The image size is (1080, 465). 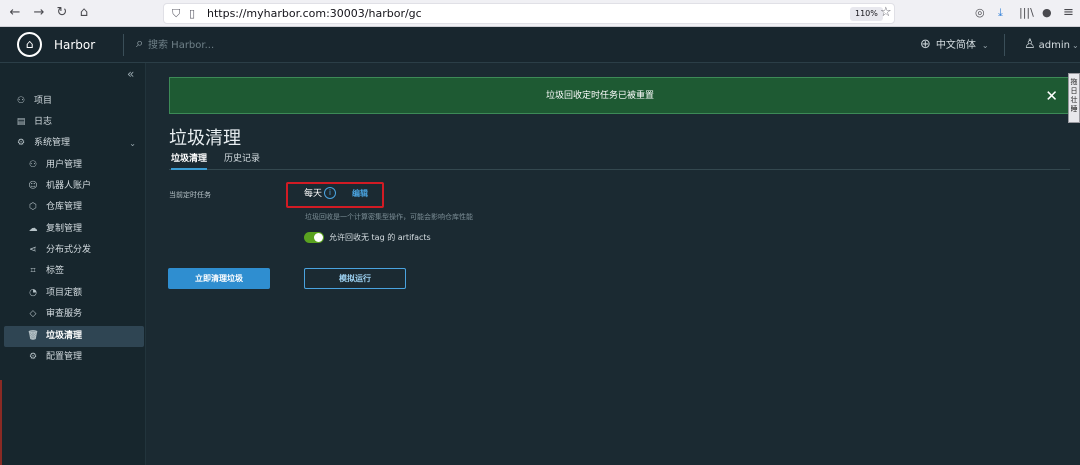 What do you see at coordinates (189, 161) in the screenshot?
I see `tab-garbage-collection: 垃圾清理` at bounding box center [189, 161].